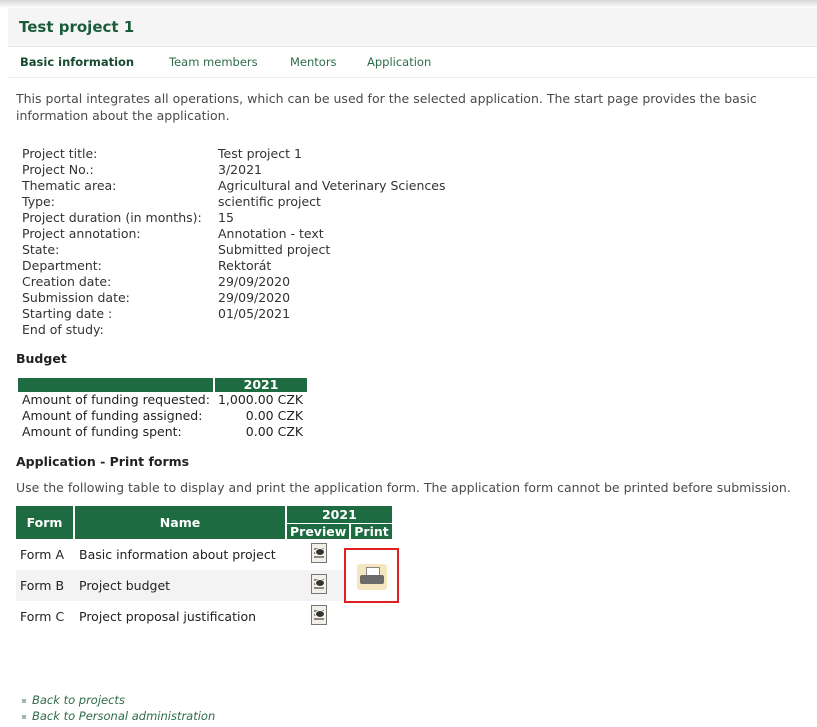 This screenshot has width=817, height=727. Describe the element at coordinates (41, 358) in the screenshot. I see `budget-heading: Budget` at that location.